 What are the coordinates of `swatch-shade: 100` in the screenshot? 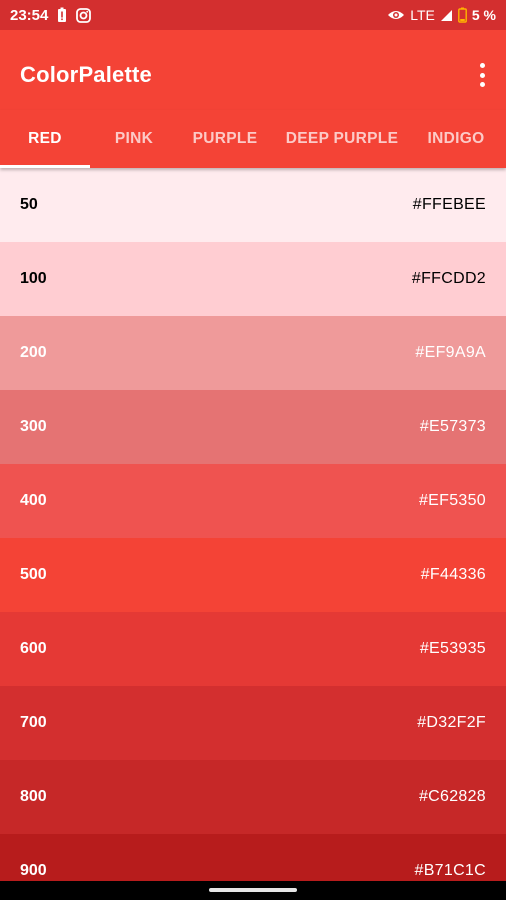 It's located at (33, 278).